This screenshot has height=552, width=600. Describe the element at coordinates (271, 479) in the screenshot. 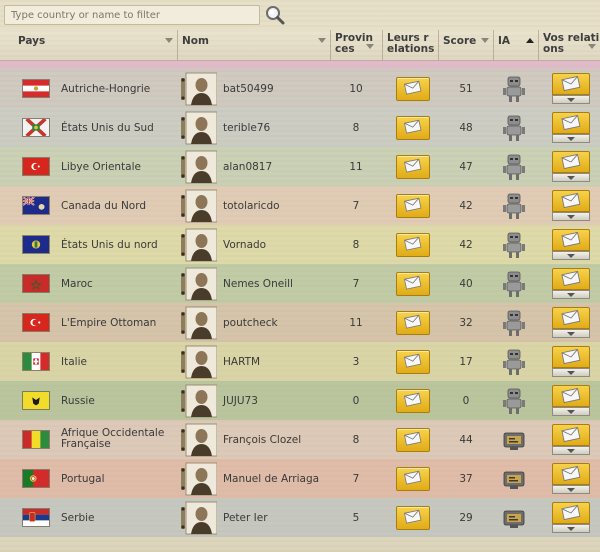

I see `player-name: Manuel de Arriaga` at that location.